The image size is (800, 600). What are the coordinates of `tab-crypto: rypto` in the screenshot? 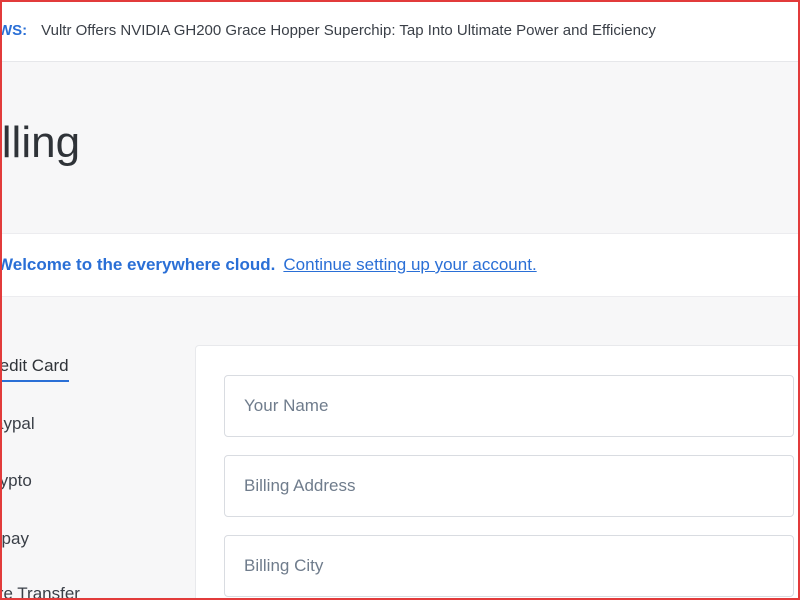 It's located at (16, 481).